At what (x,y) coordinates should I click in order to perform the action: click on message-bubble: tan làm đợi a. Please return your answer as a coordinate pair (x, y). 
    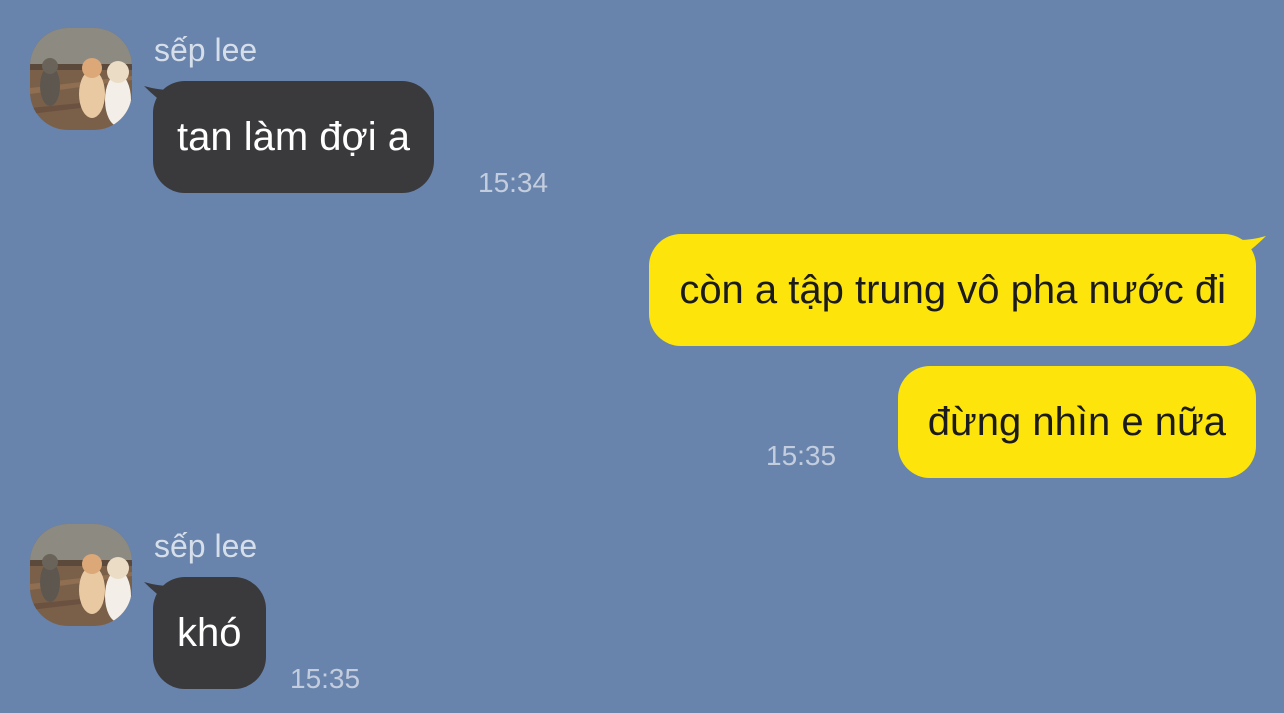
    Looking at the image, I should click on (294, 137).